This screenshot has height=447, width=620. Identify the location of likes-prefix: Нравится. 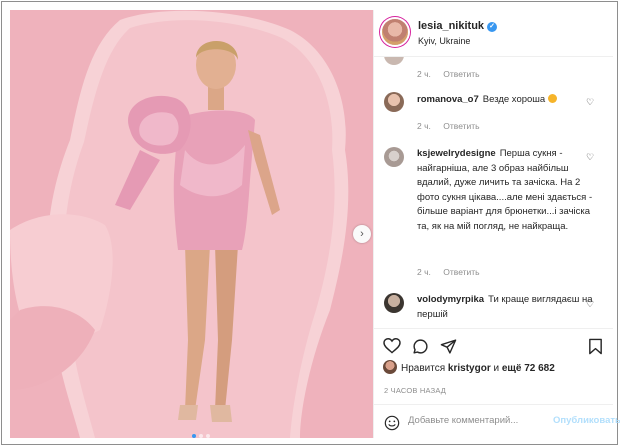
(423, 368).